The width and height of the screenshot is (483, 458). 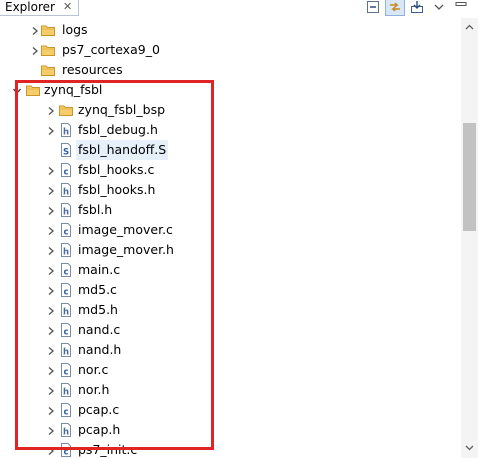 I want to click on scroll-up-icon, so click(x=469, y=26).